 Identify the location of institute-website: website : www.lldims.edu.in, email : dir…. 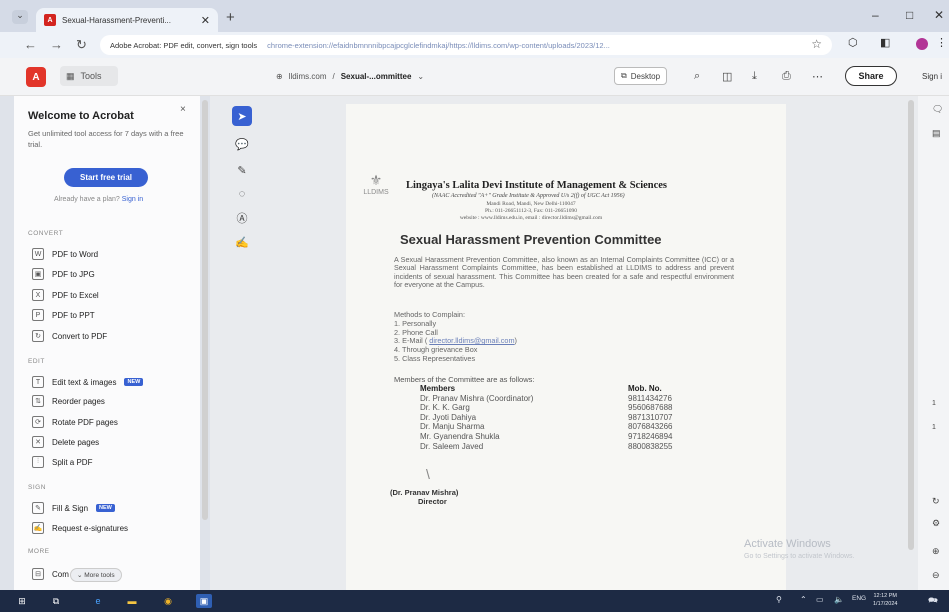
(531, 218).